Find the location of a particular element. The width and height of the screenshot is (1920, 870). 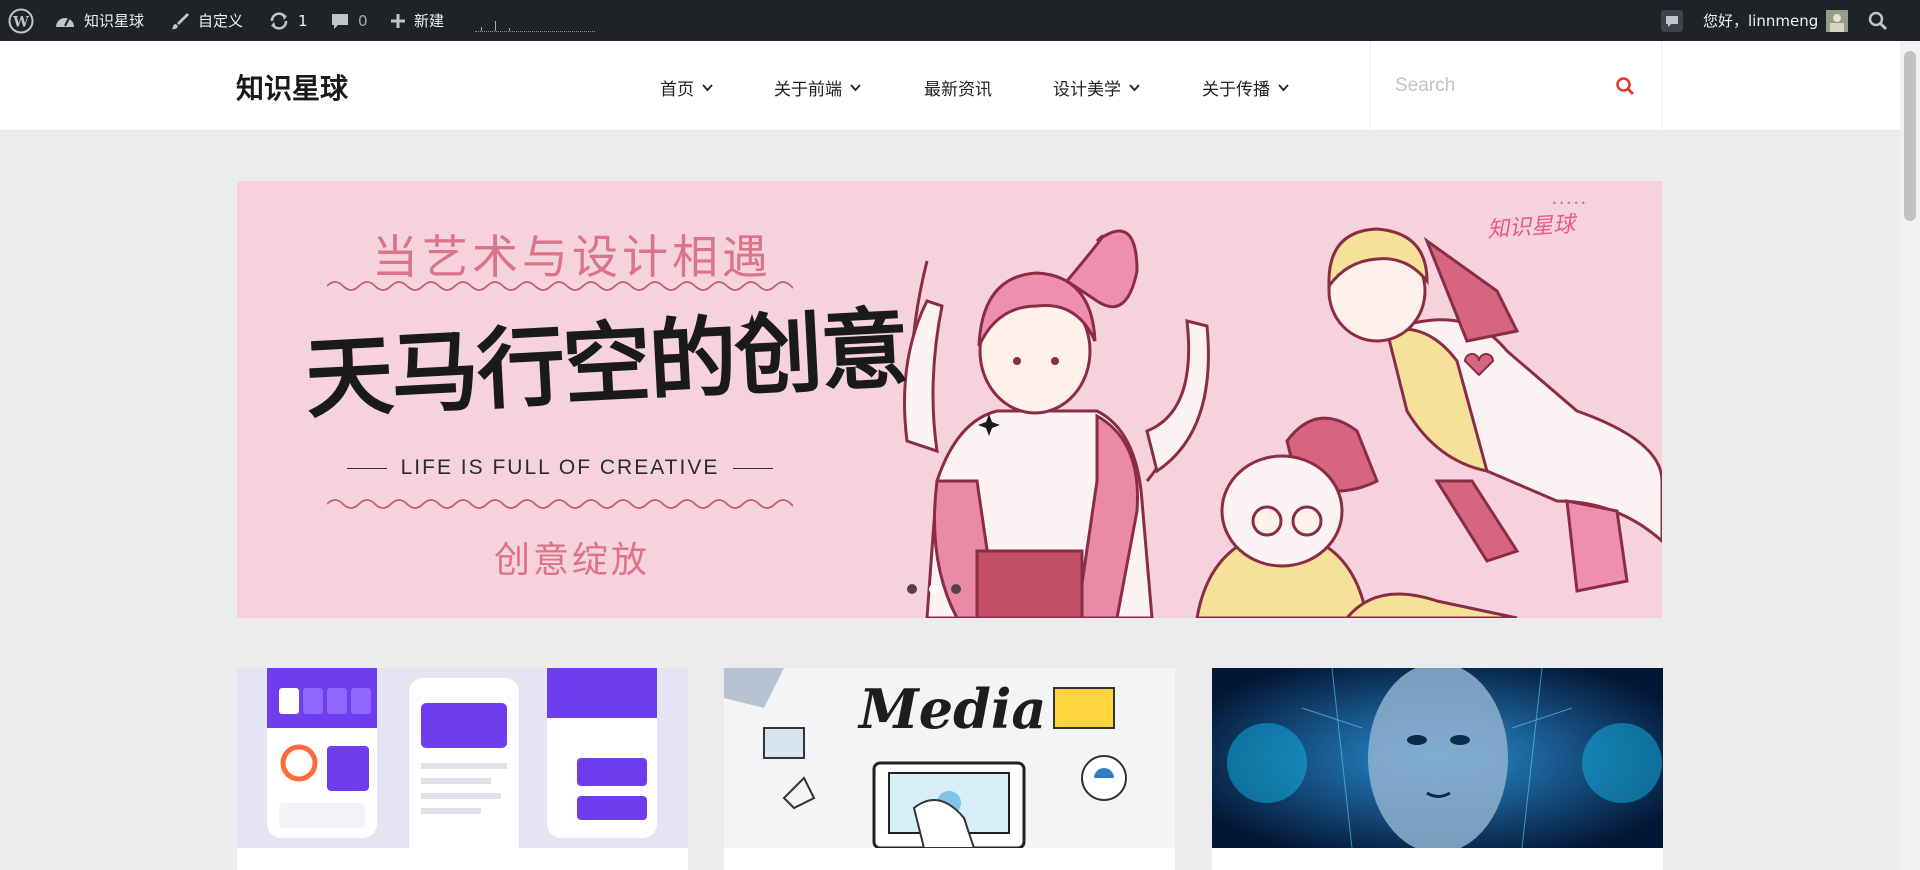

new-content-menu: 新建 is located at coordinates (417, 20).